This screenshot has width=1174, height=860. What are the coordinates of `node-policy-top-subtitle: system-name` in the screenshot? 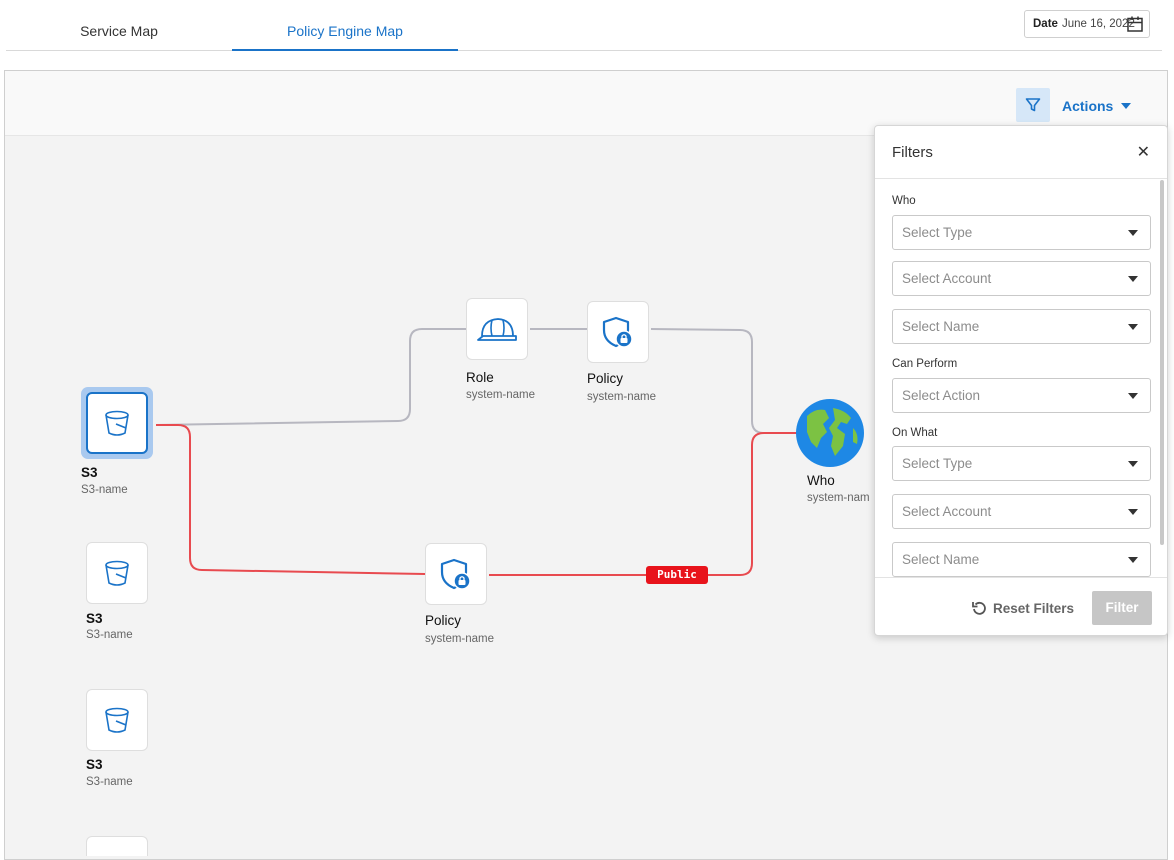 It's located at (622, 397).